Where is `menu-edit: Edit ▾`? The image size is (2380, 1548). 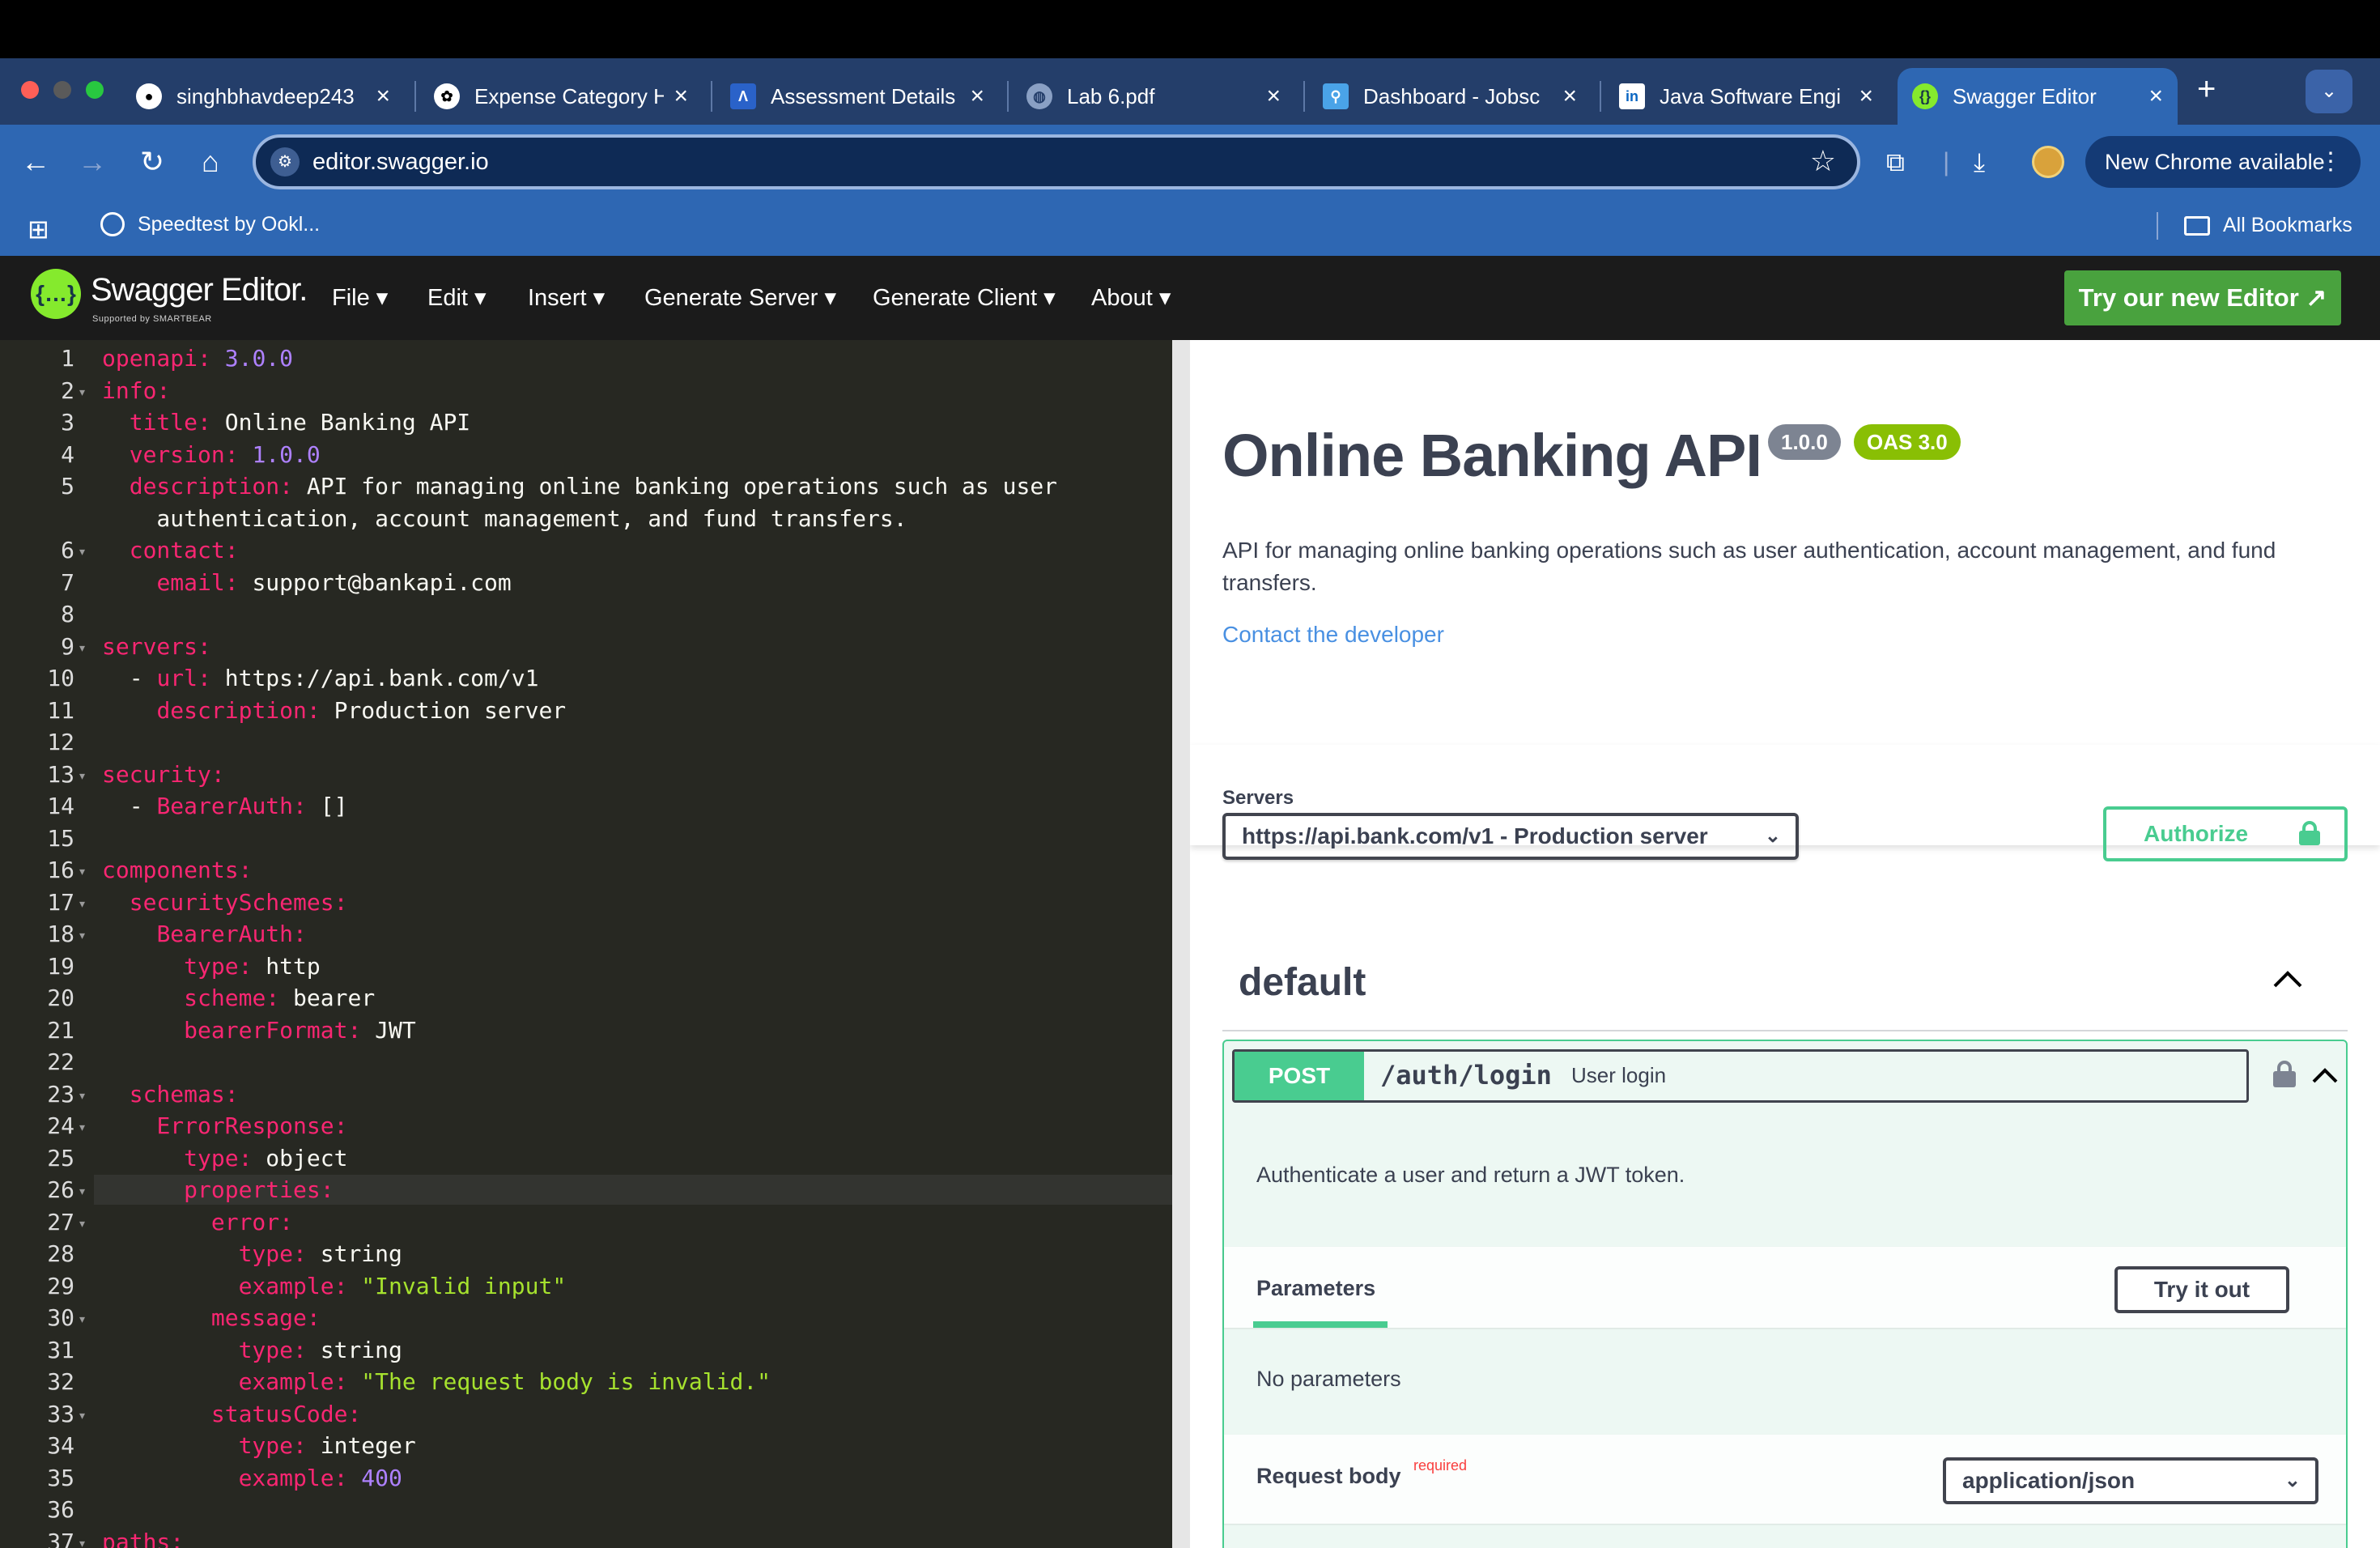
menu-edit: Edit ▾ is located at coordinates (457, 297).